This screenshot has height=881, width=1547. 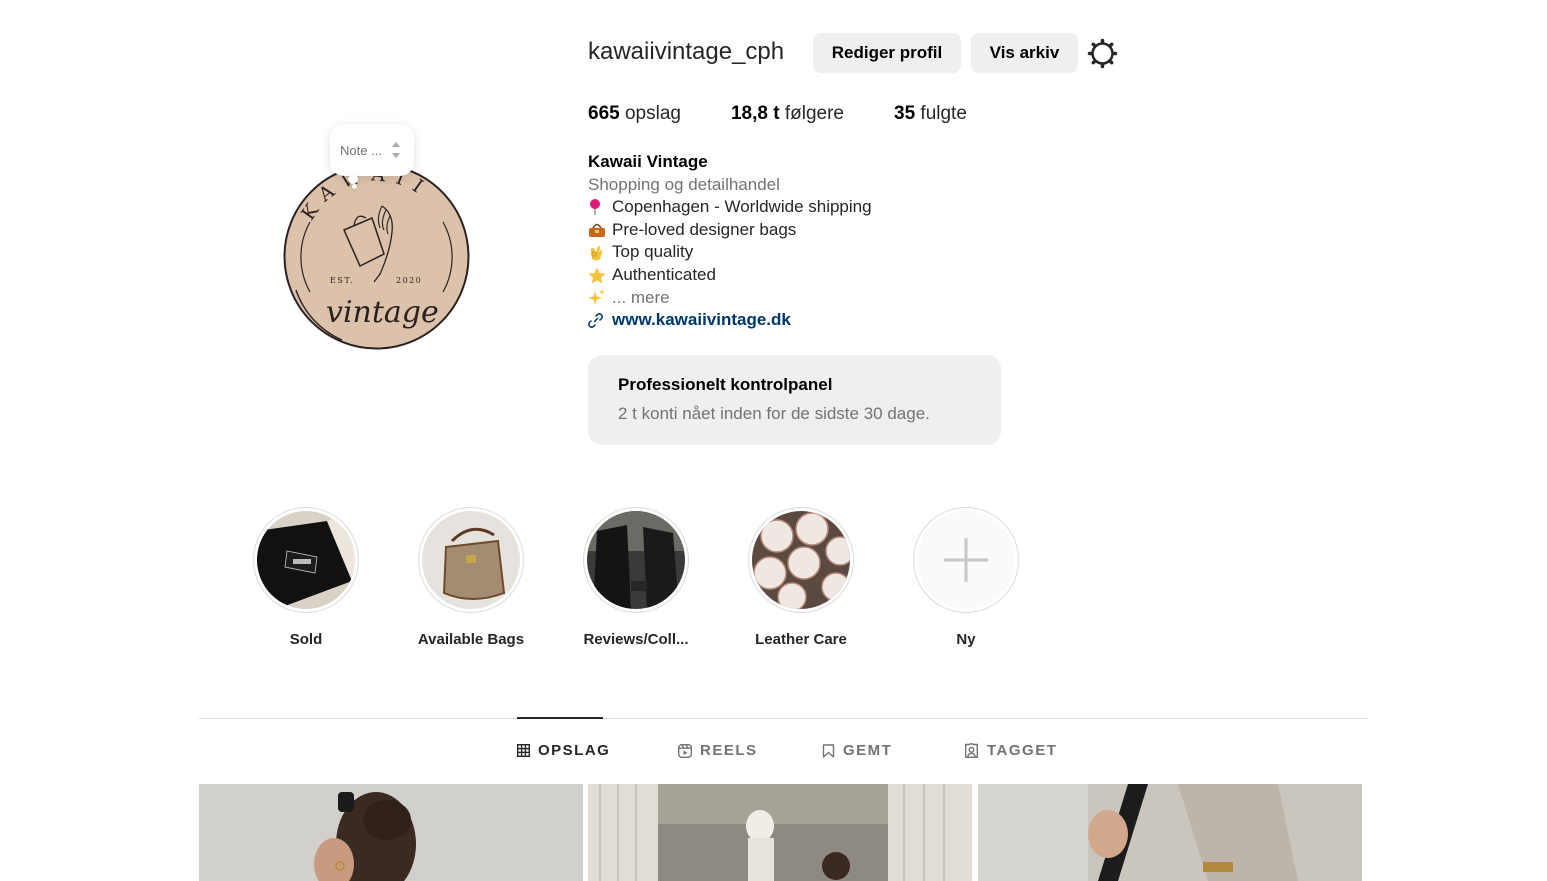 I want to click on highlight-label: Sold, so click(x=306, y=639).